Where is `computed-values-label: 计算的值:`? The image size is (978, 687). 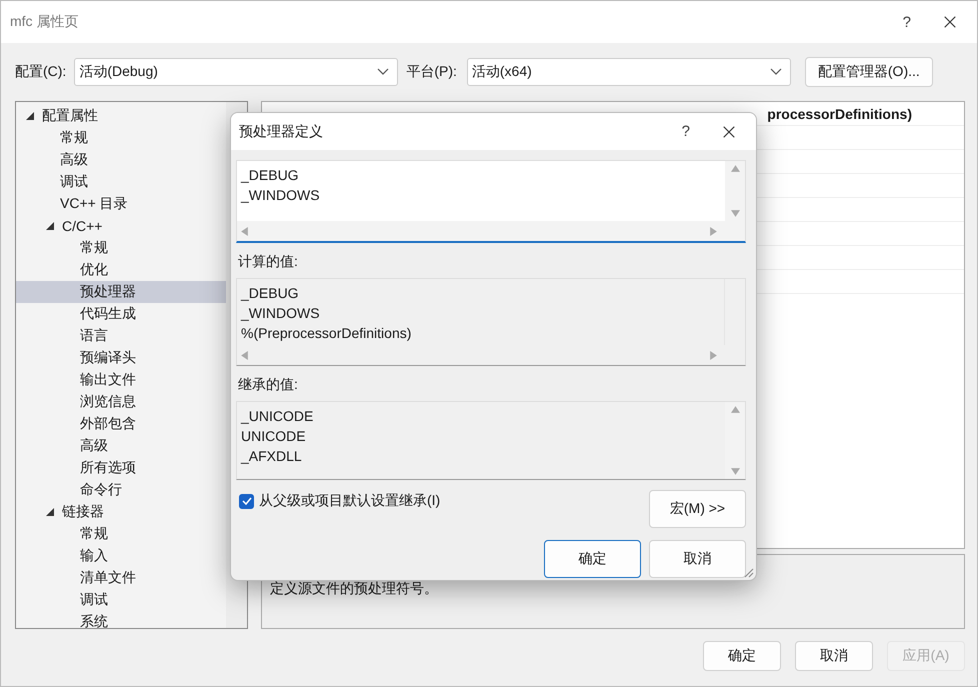 computed-values-label: 计算的值: is located at coordinates (268, 262).